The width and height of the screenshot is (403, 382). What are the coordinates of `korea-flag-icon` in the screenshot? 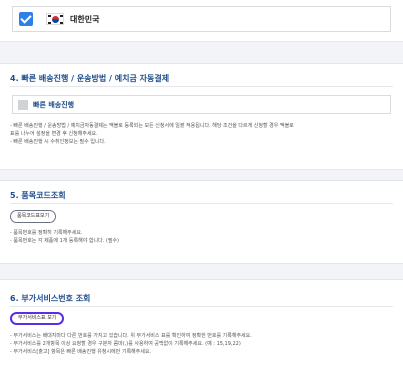 It's located at (55, 19).